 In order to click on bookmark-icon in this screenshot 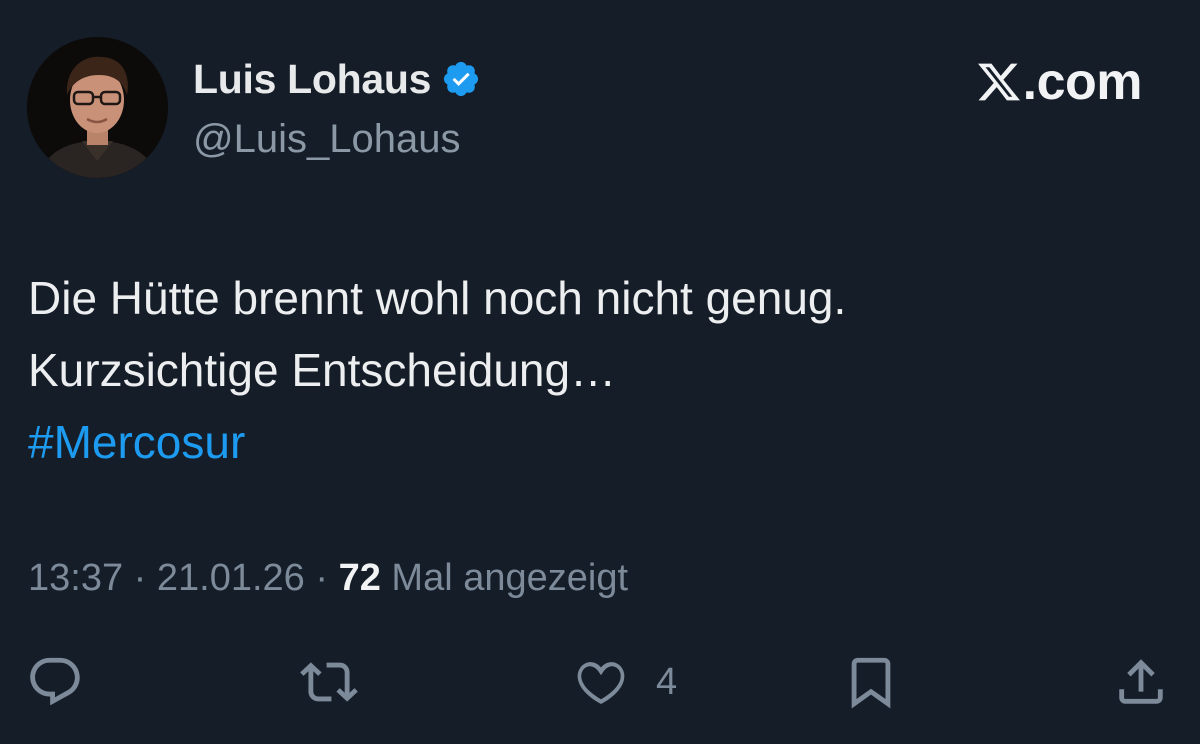, I will do `click(871, 683)`.